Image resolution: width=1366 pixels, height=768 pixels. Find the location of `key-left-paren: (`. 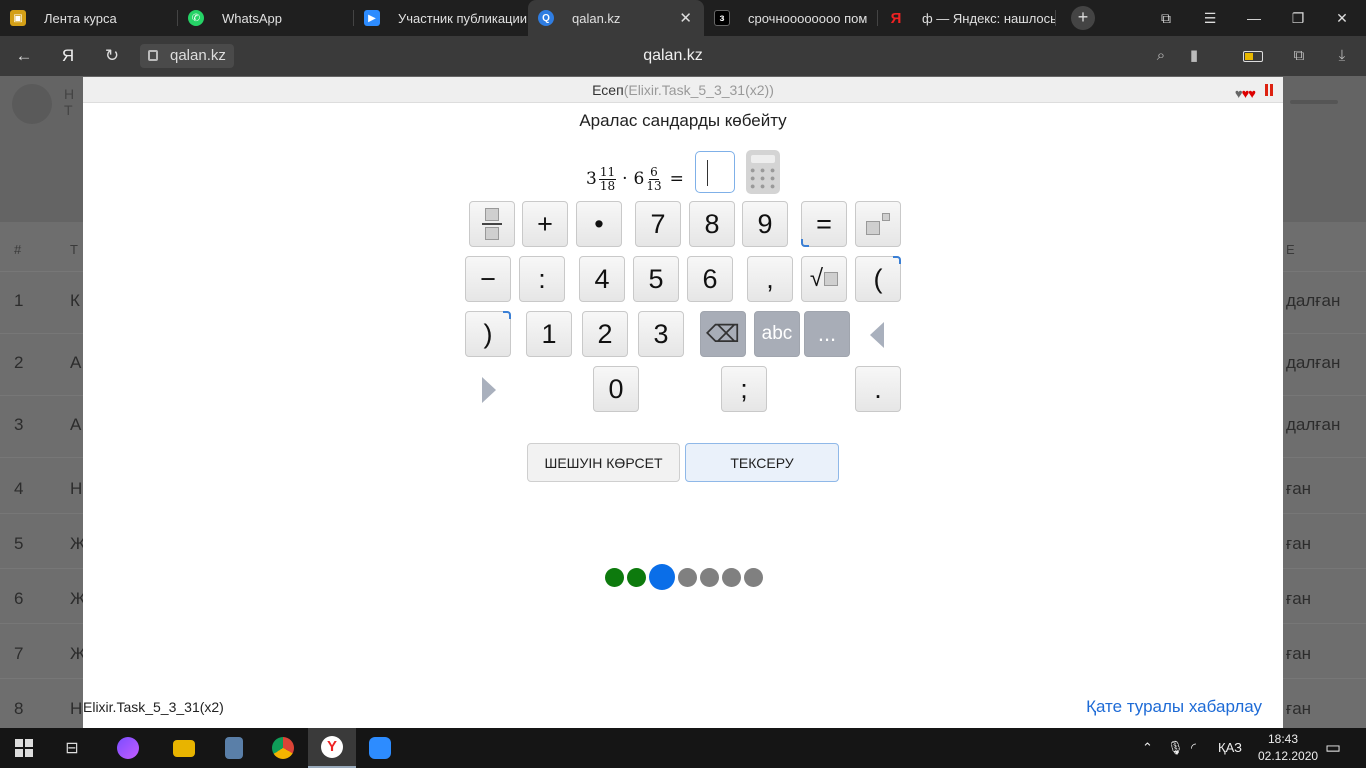

key-left-paren: ( is located at coordinates (878, 279).